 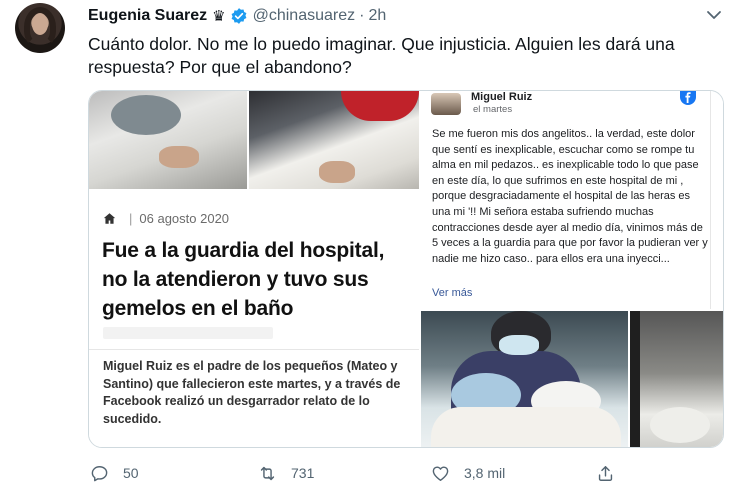 I want to click on crown-icon: ♛, so click(x=219, y=16).